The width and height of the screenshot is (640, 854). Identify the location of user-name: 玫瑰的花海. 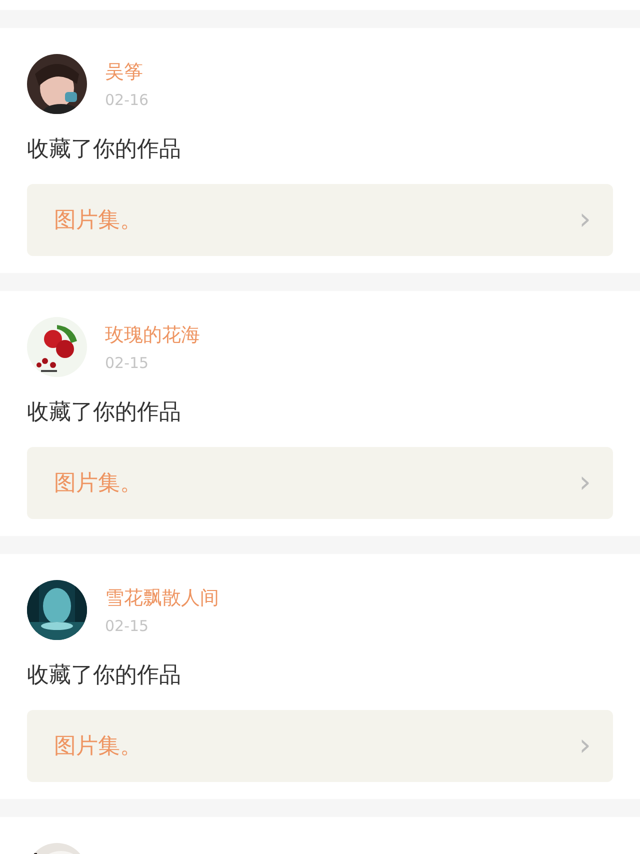
(152, 335).